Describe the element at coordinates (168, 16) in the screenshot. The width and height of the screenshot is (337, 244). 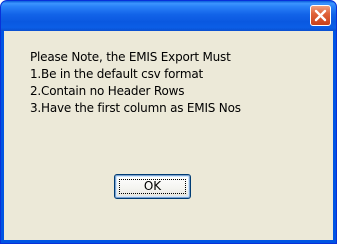
I see `title-bar` at that location.